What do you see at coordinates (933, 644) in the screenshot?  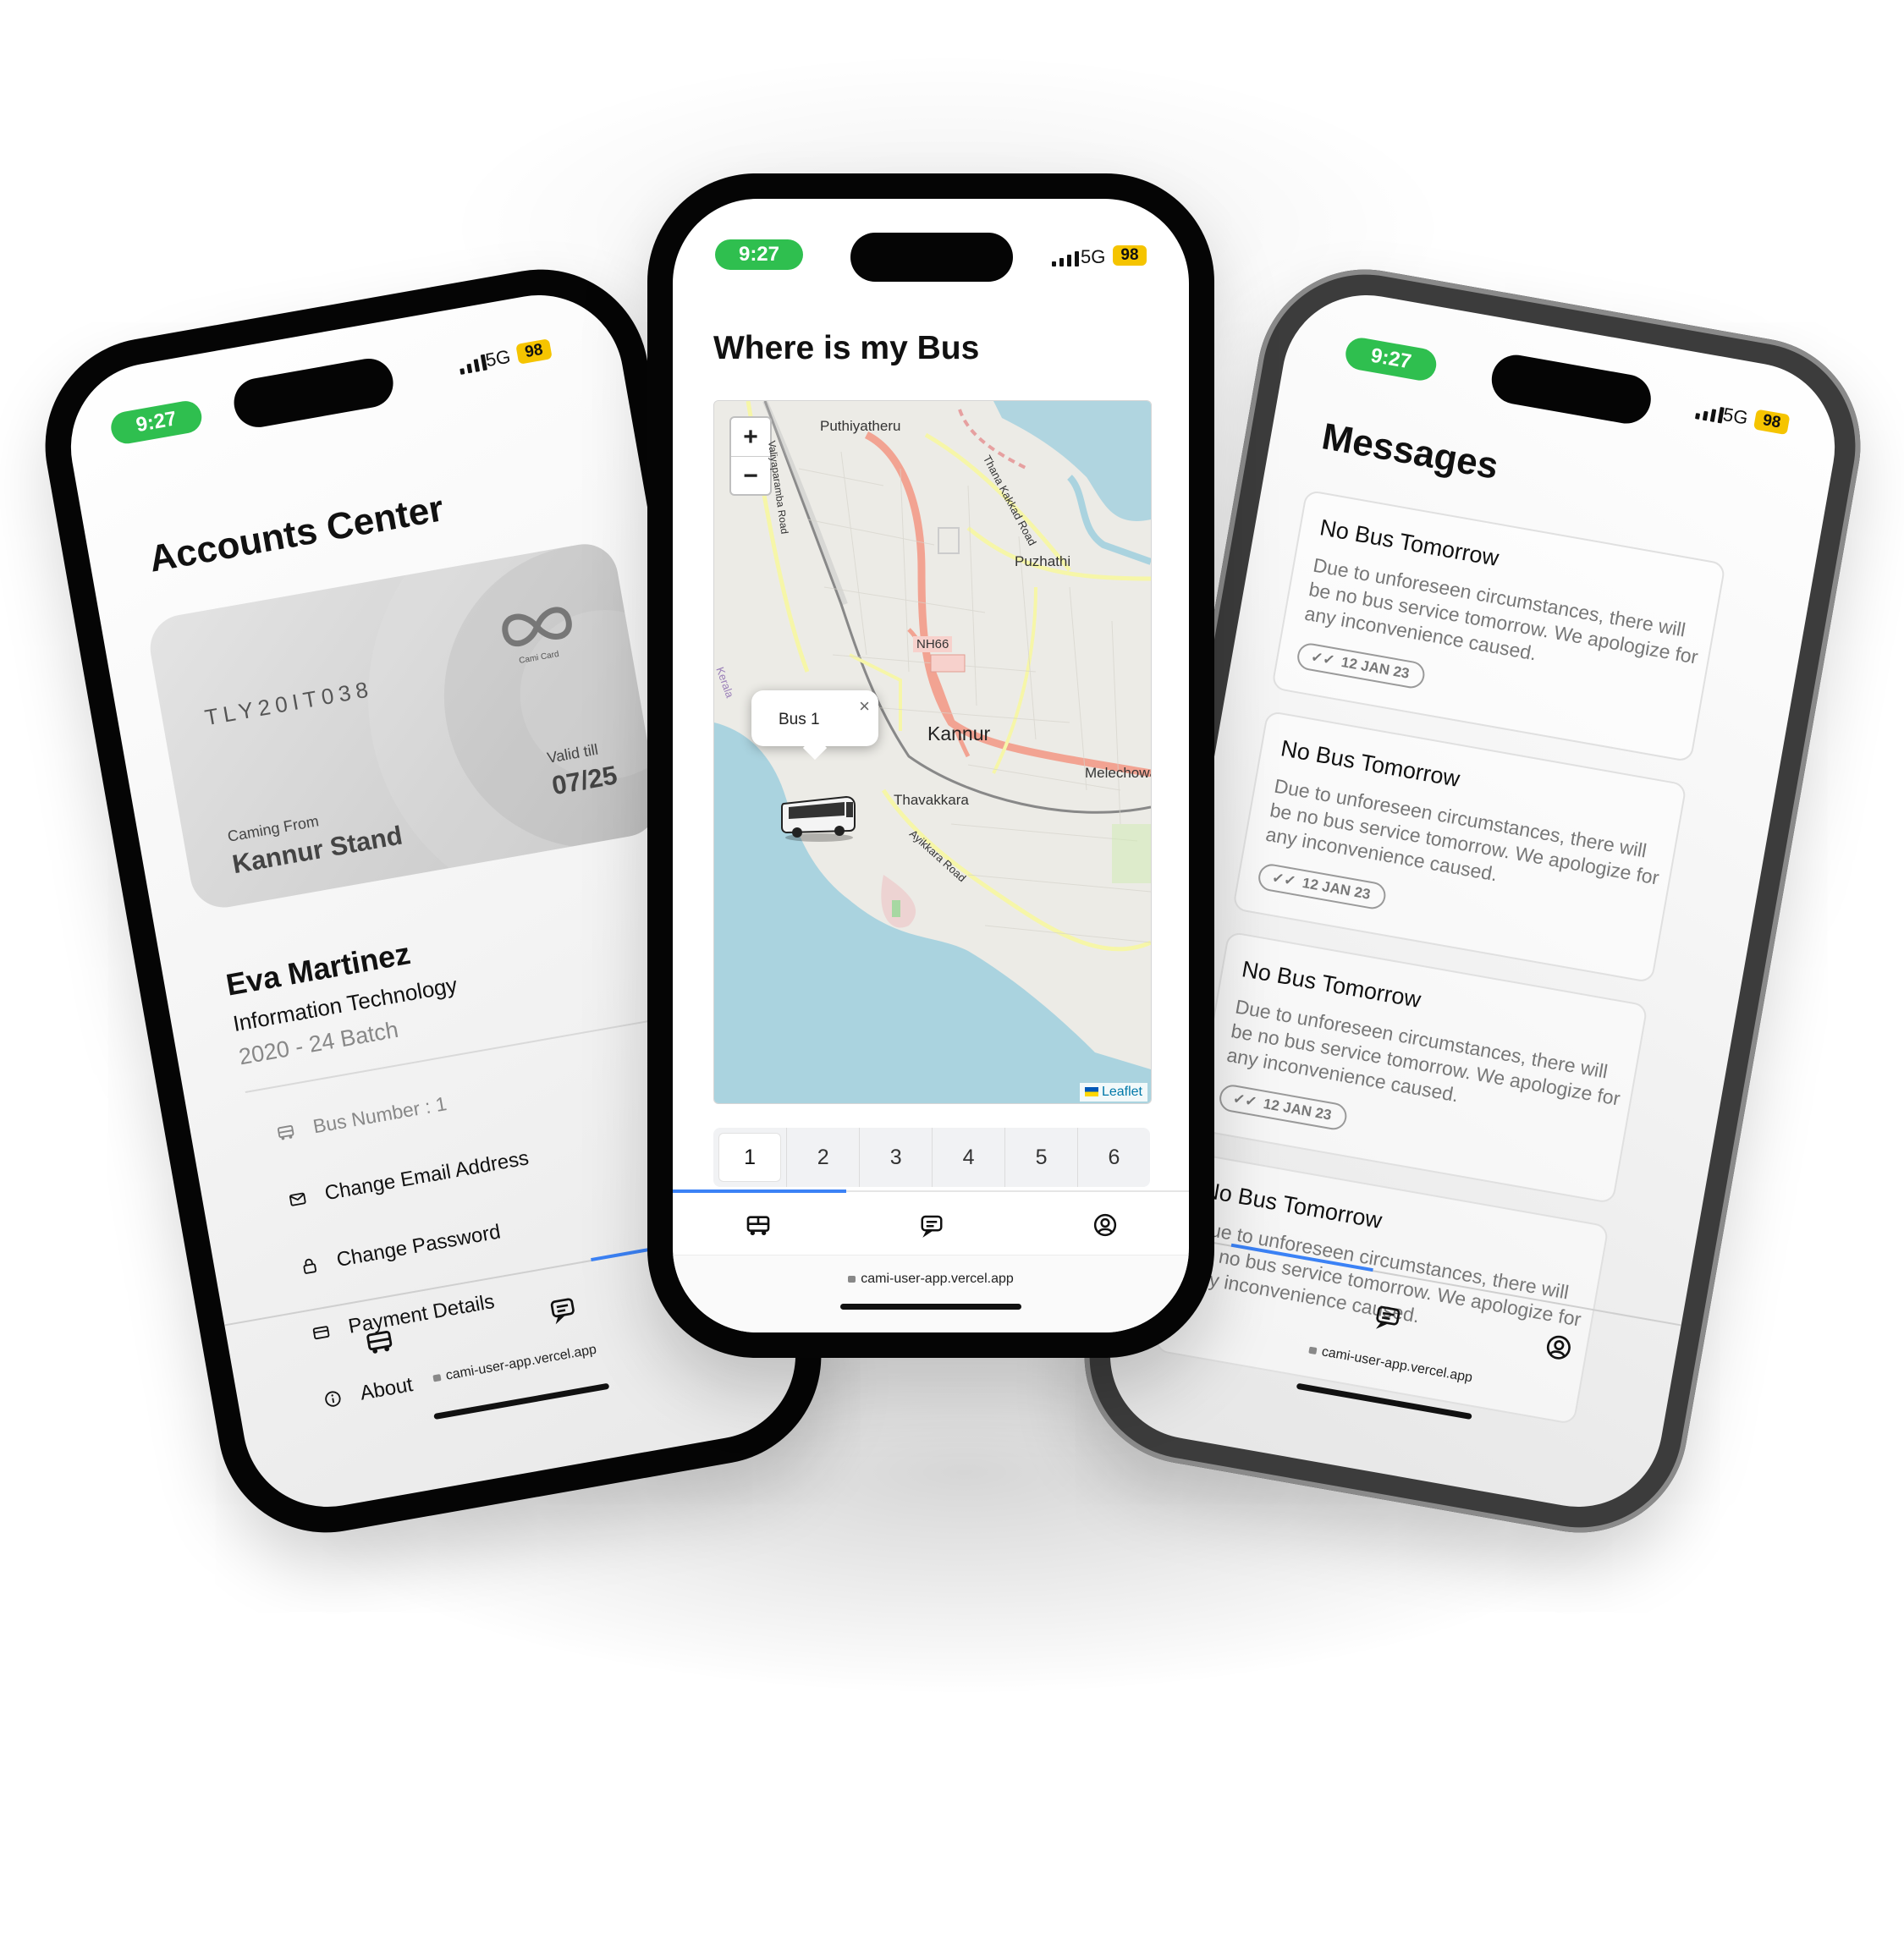 I see `map-label: NH66` at bounding box center [933, 644].